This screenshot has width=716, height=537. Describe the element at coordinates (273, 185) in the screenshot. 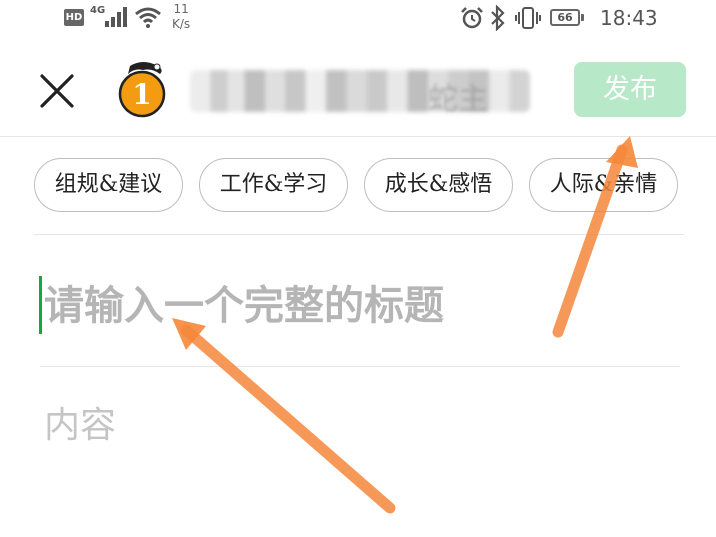

I see `tag-work-study: 工作&学习` at that location.